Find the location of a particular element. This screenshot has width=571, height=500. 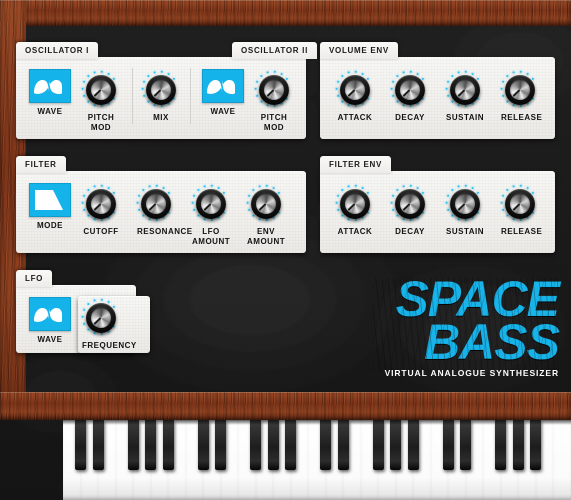

control-lfo-wave: WAVE is located at coordinates (50, 321).